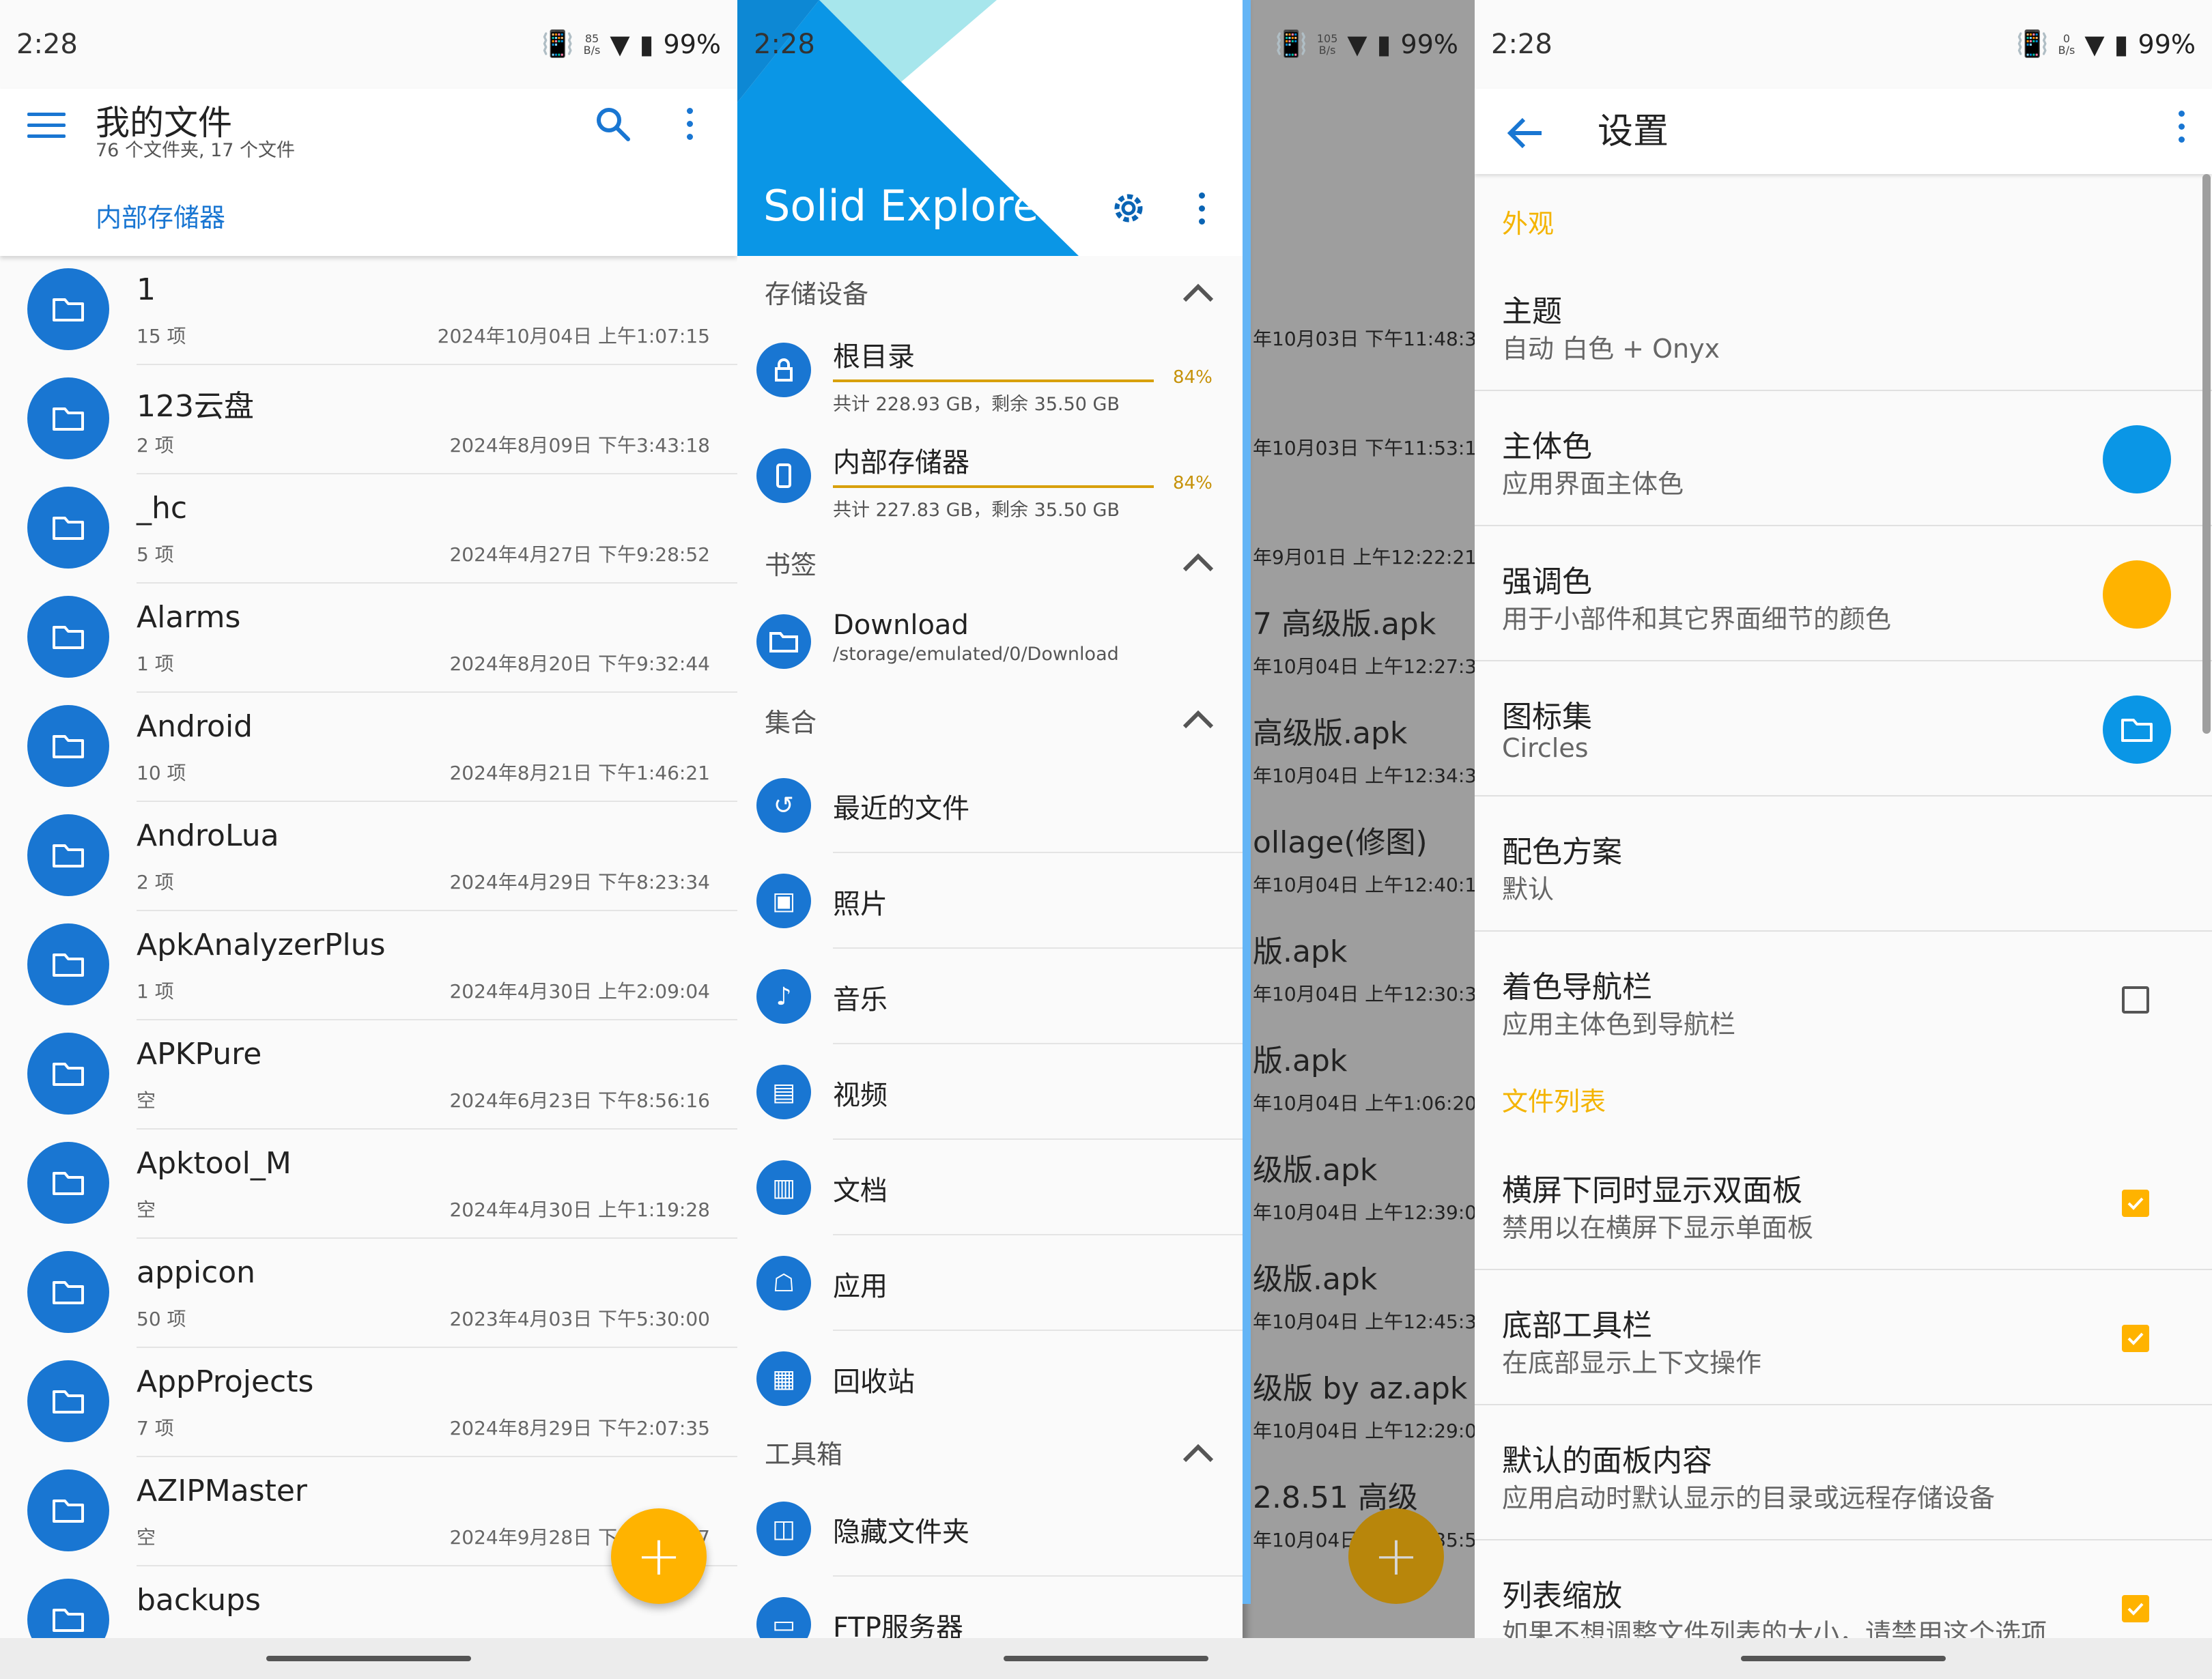  I want to click on setting-summary: 默认, so click(1528, 889).